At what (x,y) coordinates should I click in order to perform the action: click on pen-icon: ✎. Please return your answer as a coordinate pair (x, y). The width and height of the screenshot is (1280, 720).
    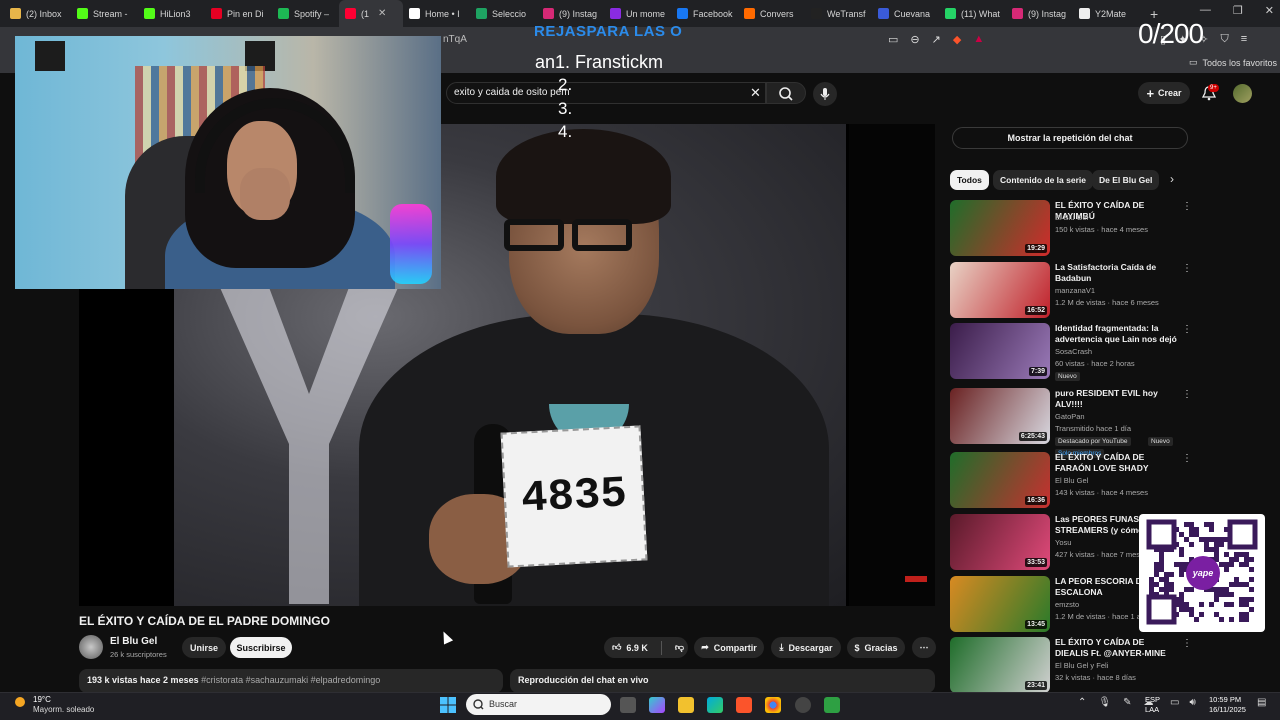
    Looking at the image, I should click on (1127, 702).